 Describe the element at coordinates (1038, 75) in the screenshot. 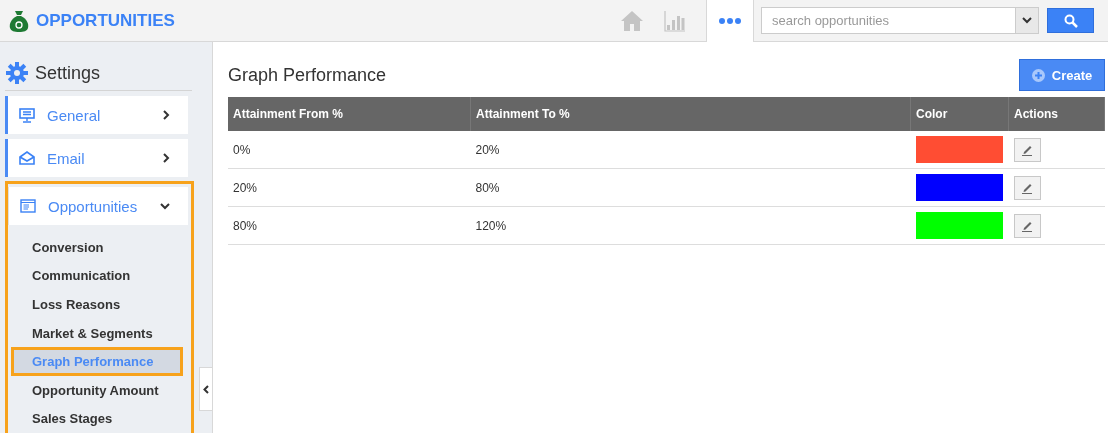

I see `plus-circle-icon` at that location.